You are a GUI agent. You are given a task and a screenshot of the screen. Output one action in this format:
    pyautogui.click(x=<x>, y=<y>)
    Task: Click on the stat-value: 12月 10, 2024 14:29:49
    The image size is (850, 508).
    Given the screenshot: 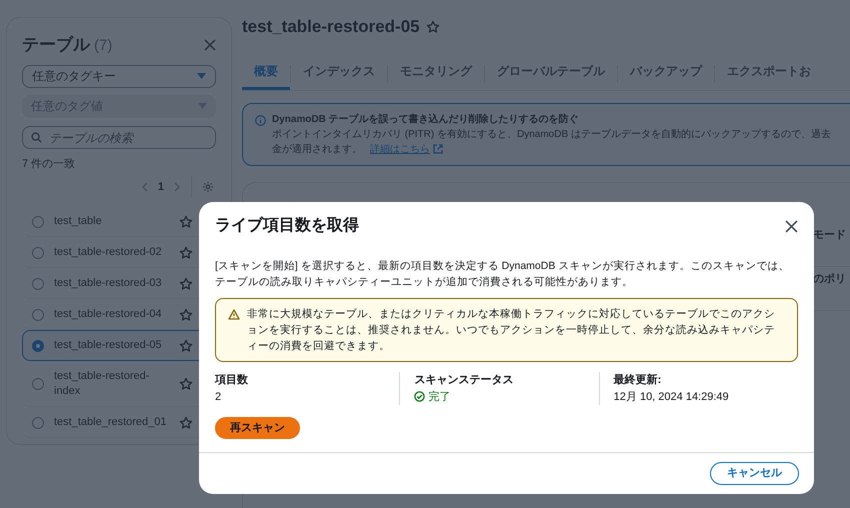 What is the action you would take?
    pyautogui.click(x=671, y=397)
    